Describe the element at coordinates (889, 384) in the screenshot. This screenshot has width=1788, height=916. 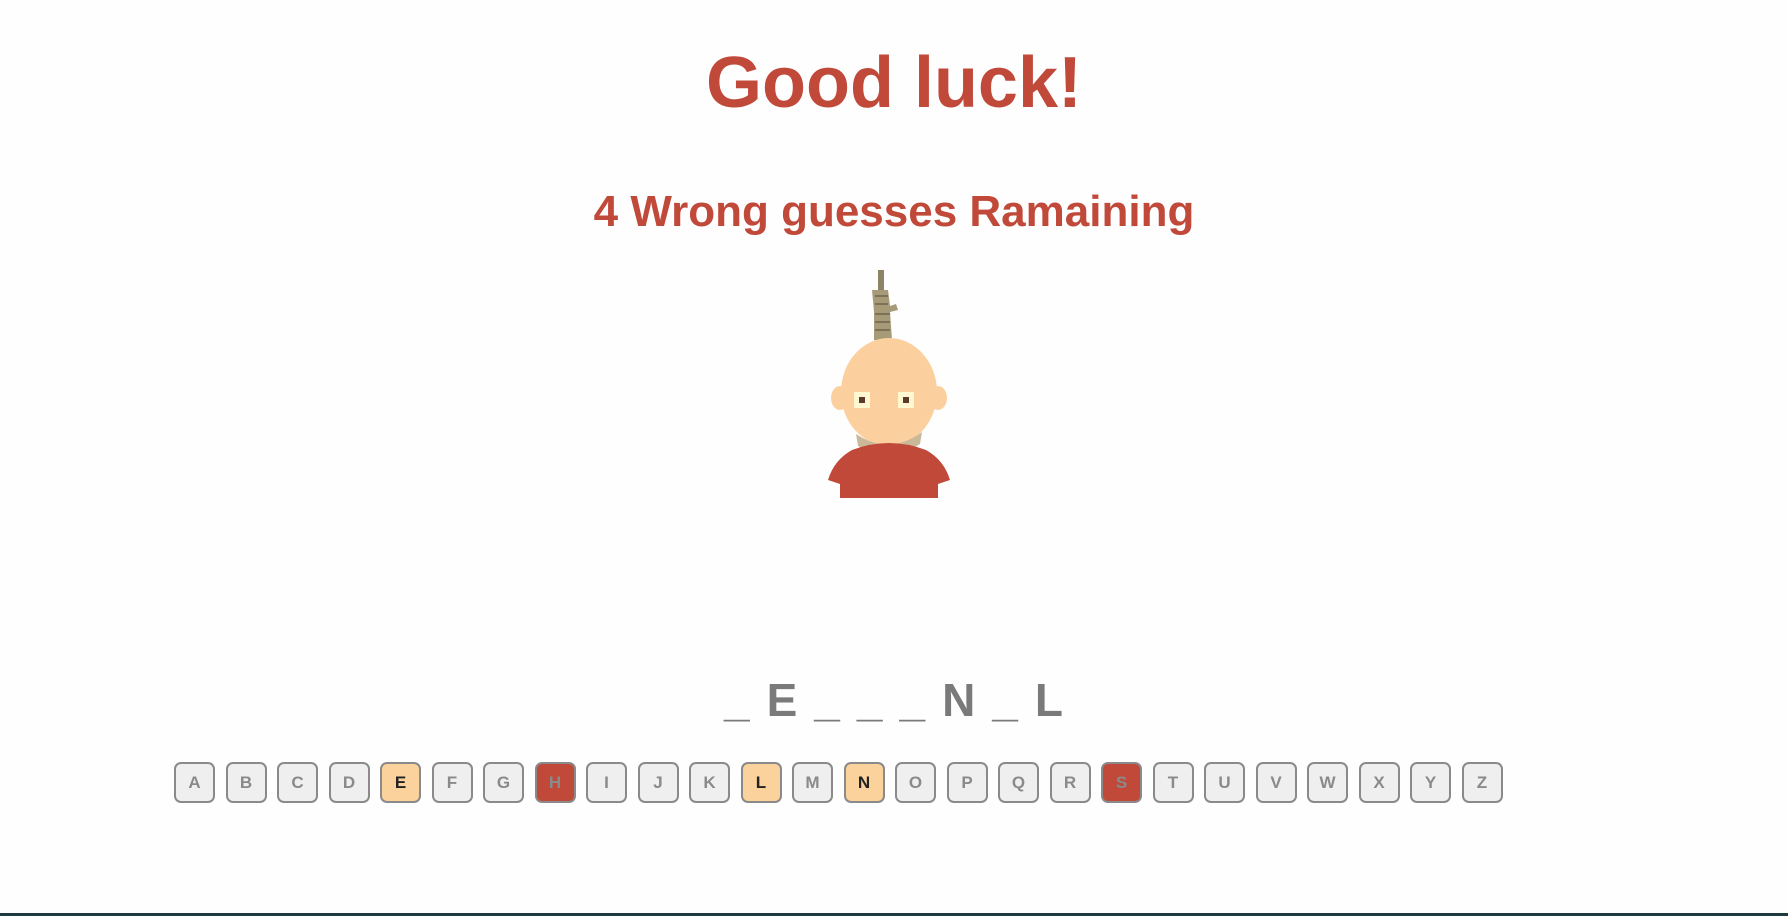
I see `hangman-figure-icon` at that location.